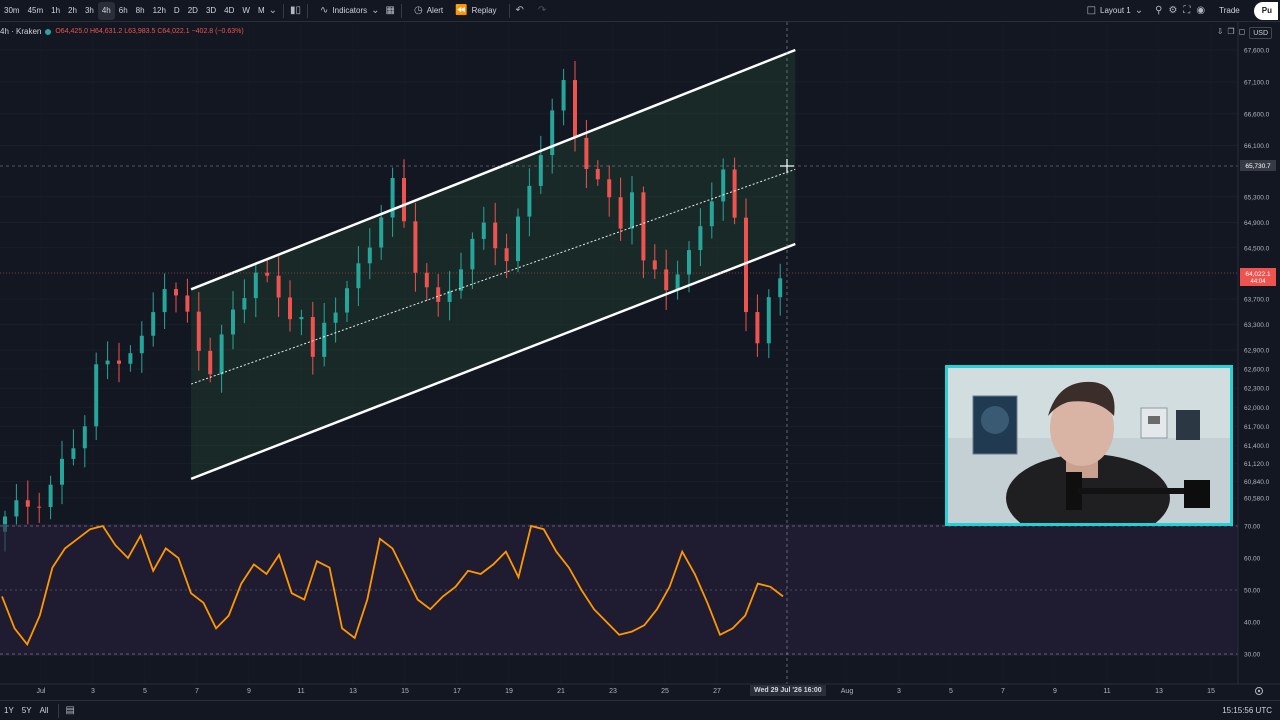  What do you see at coordinates (520, 10) in the screenshot?
I see `undo-icon: ↶` at bounding box center [520, 10].